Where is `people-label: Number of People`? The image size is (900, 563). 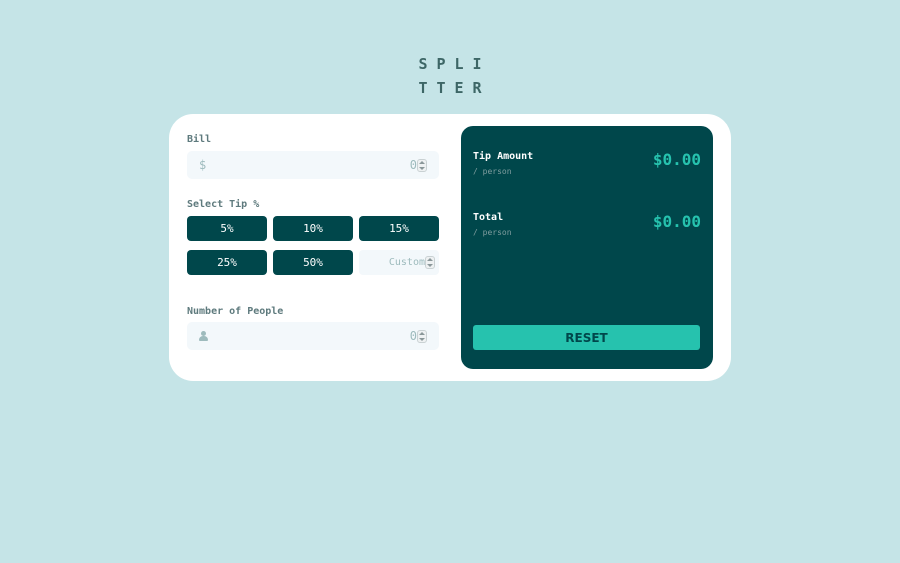 people-label: Number of People is located at coordinates (235, 311).